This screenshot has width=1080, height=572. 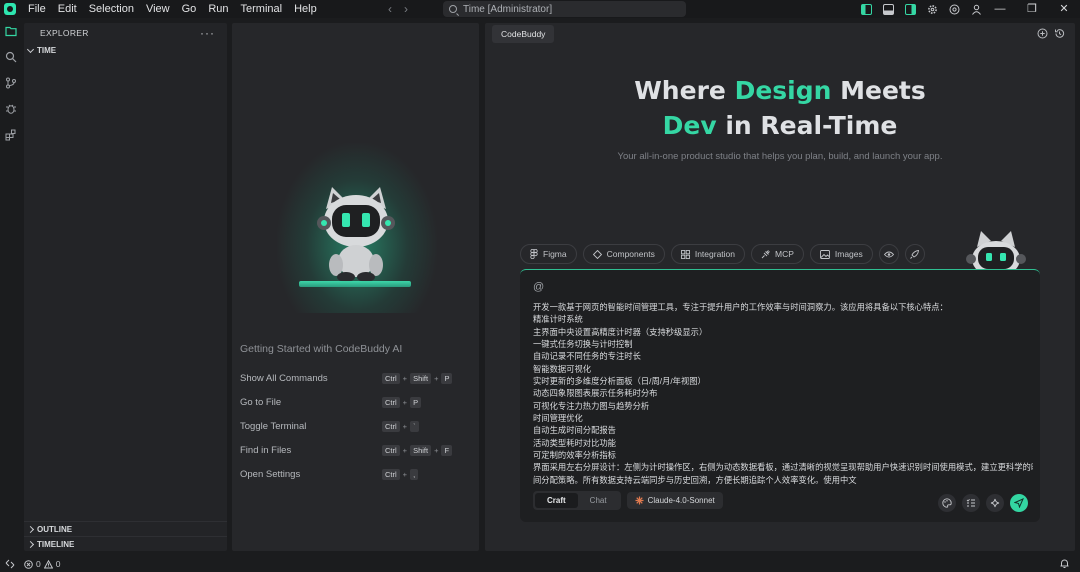 What do you see at coordinates (262, 9) in the screenshot?
I see `menu-terminal: Terminal` at bounding box center [262, 9].